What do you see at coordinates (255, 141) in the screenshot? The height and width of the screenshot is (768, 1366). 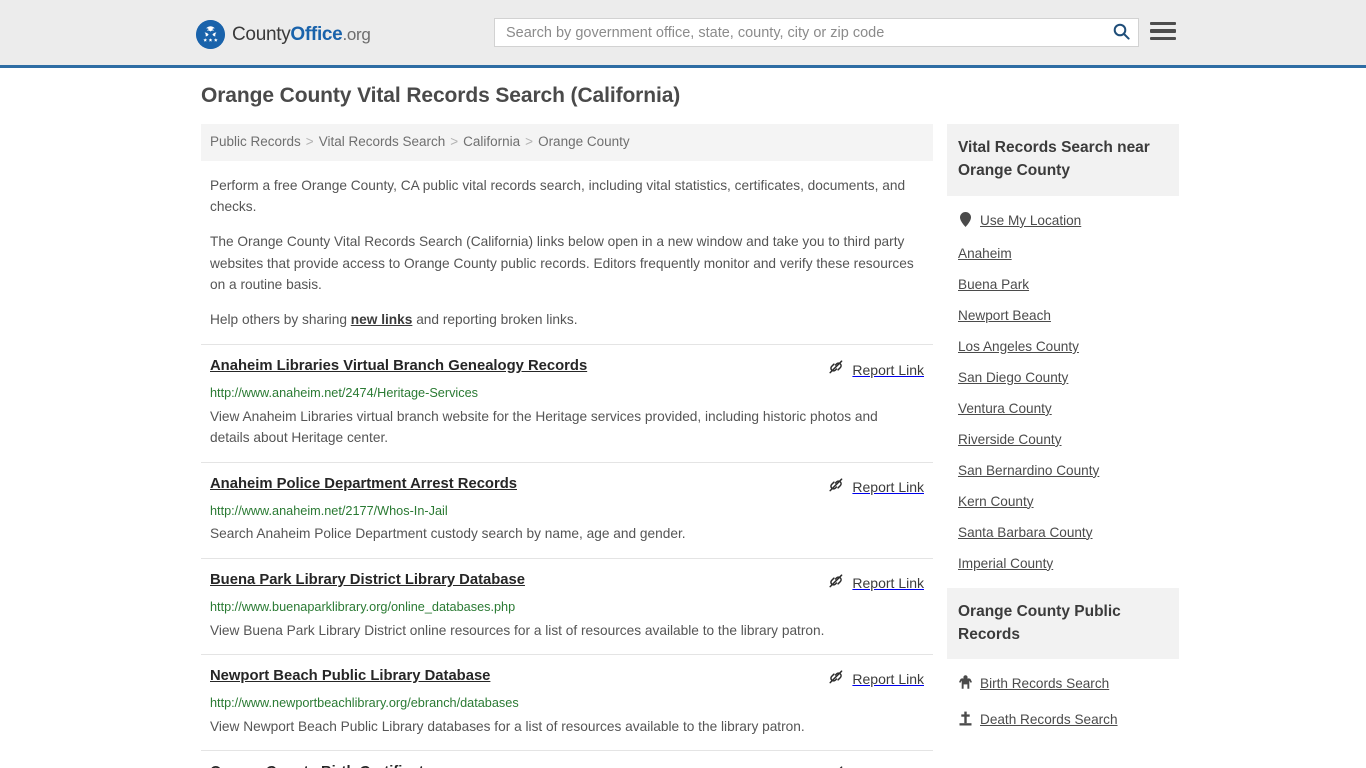 I see `breadcrumb-item-public-records: Public Records` at bounding box center [255, 141].